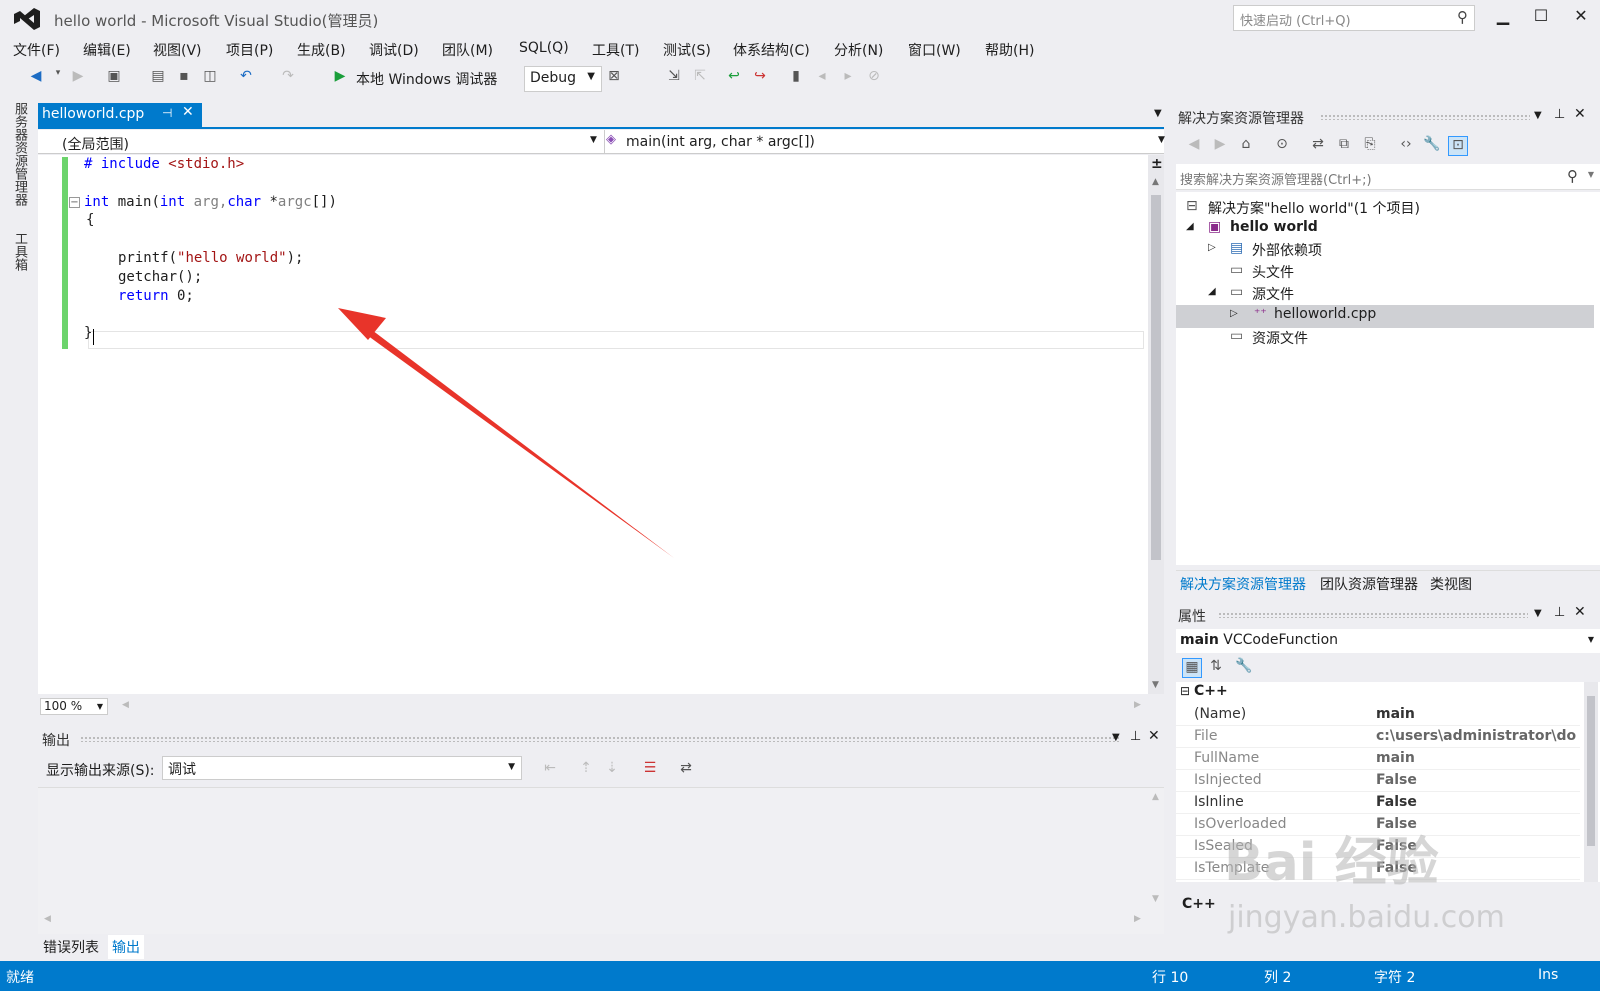 This screenshot has height=991, width=1600. Describe the element at coordinates (1216, 668) in the screenshot. I see `alphabetical-icon: ⇅` at that location.